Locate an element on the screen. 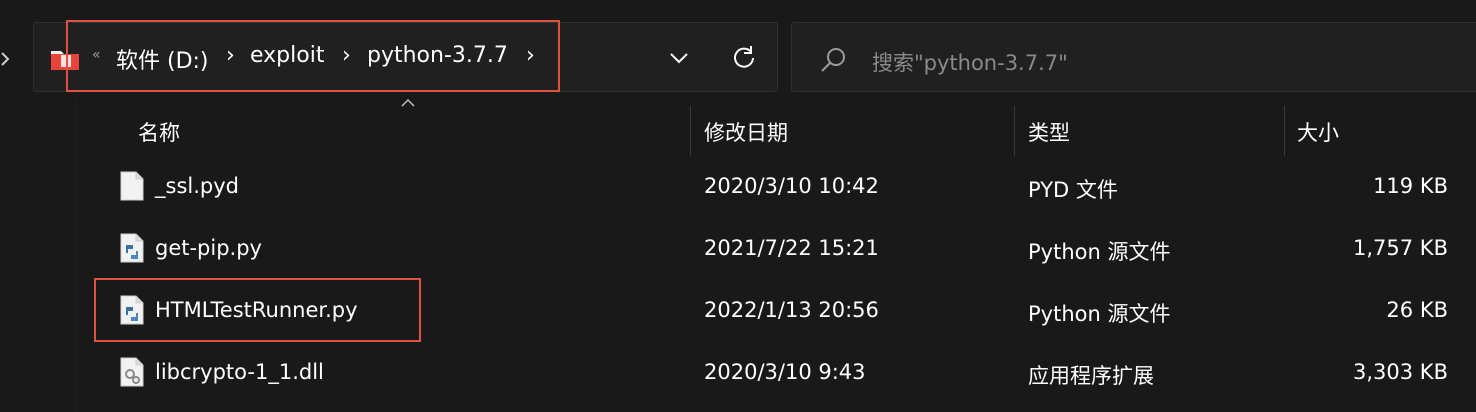  blank-file-icon is located at coordinates (132, 186).